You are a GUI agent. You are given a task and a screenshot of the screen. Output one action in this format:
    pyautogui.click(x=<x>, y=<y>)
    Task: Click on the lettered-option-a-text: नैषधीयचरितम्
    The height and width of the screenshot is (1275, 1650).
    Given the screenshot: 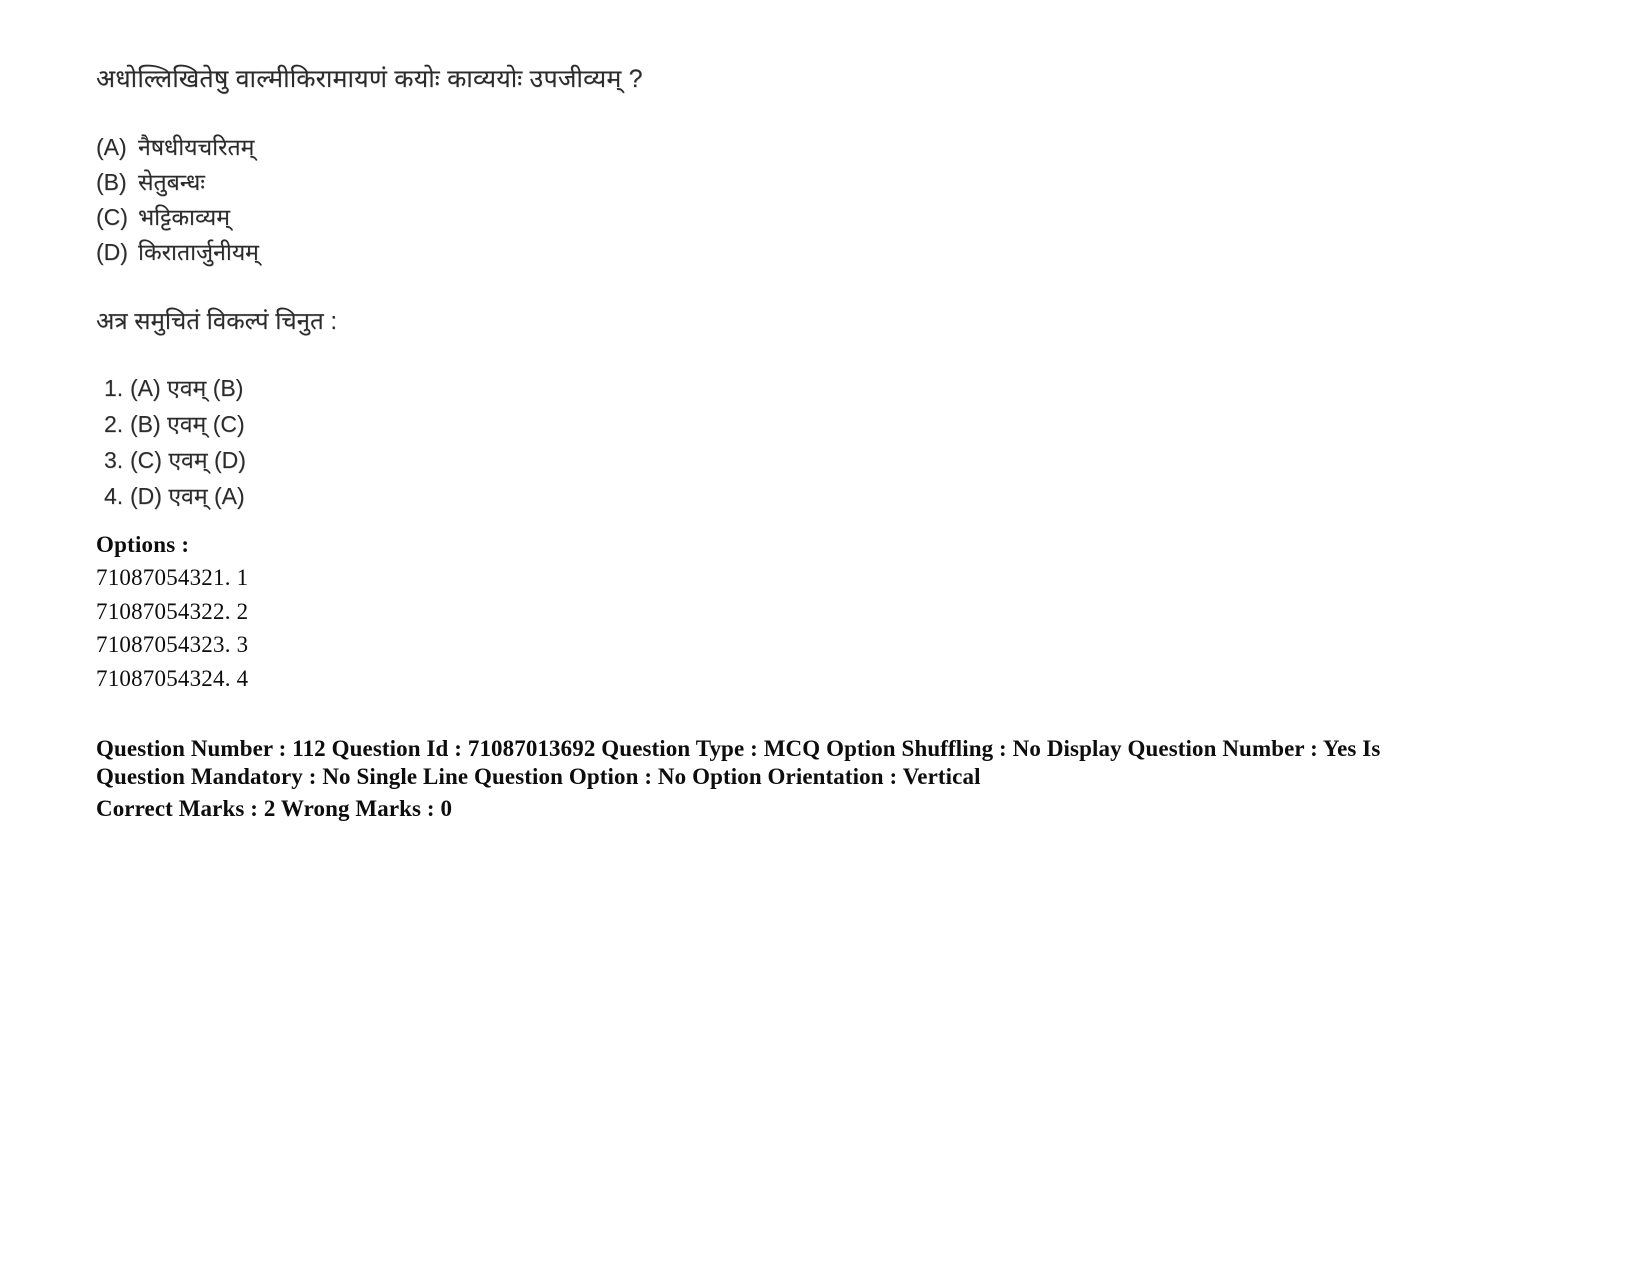 What is the action you would take?
    pyautogui.click(x=196, y=147)
    